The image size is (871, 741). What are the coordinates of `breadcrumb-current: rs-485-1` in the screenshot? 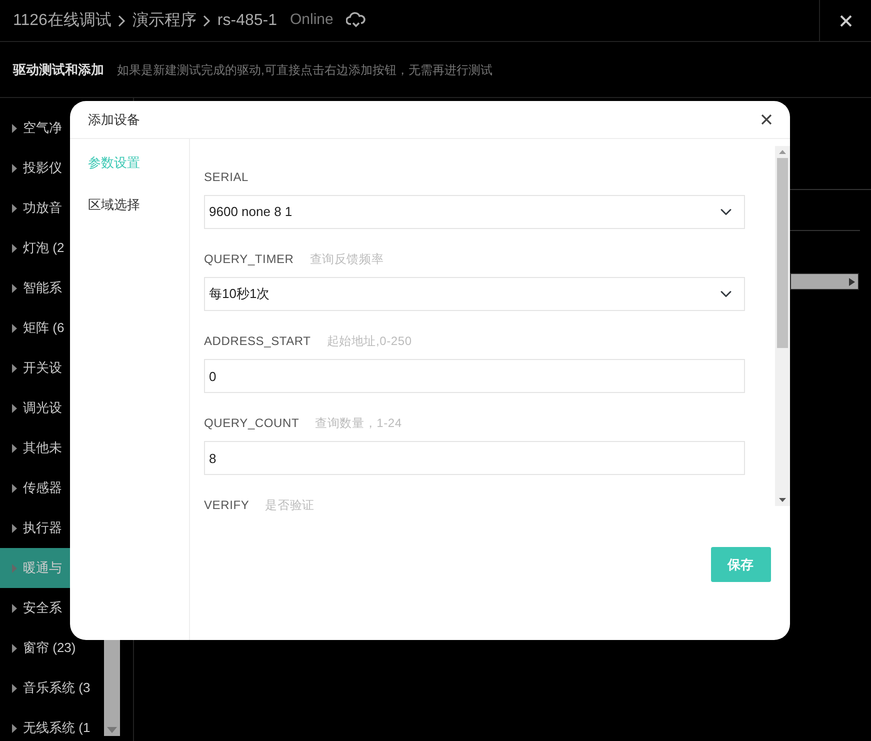 It's located at (247, 20).